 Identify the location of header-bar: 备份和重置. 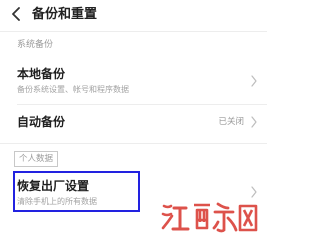
(133, 15).